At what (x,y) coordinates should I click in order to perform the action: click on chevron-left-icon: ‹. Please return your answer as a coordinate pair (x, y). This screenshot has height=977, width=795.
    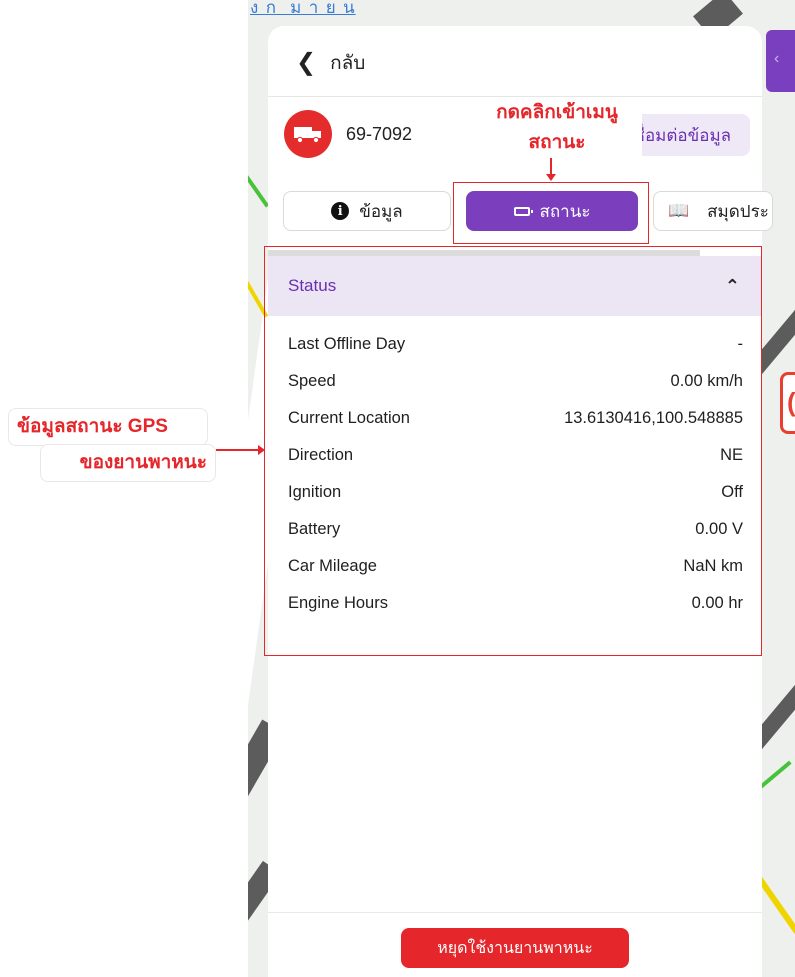
    Looking at the image, I should click on (777, 58).